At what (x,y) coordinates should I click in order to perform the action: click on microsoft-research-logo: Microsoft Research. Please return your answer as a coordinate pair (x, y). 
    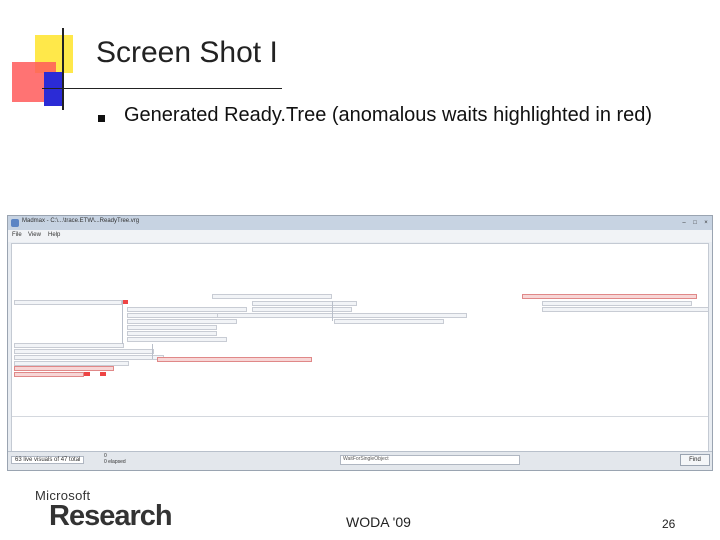
    Looking at the image, I should click on (104, 510).